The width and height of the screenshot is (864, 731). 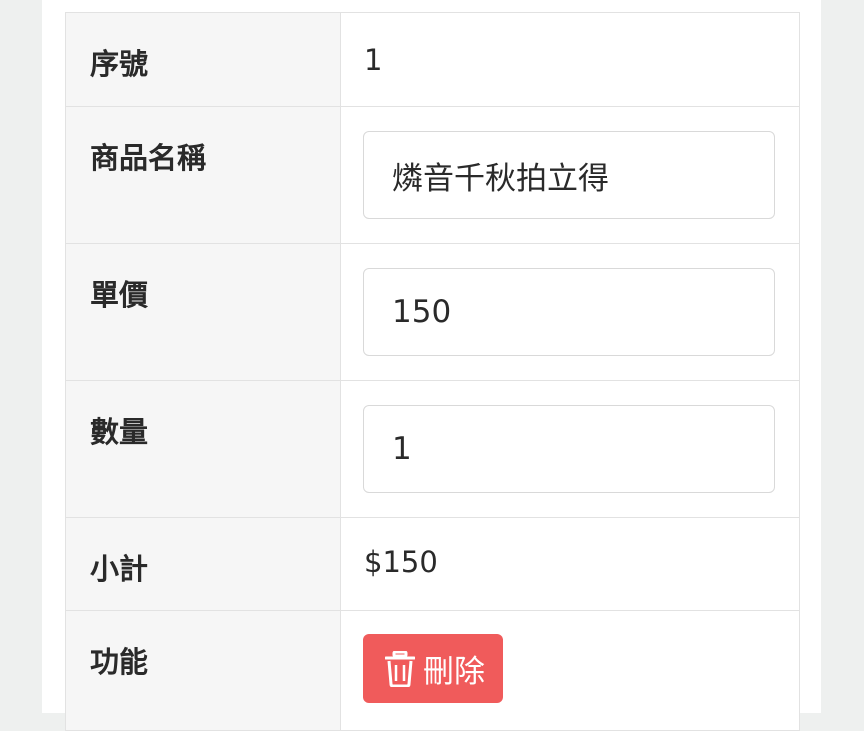 What do you see at coordinates (401, 562) in the screenshot?
I see `subtotal-value: $150` at bounding box center [401, 562].